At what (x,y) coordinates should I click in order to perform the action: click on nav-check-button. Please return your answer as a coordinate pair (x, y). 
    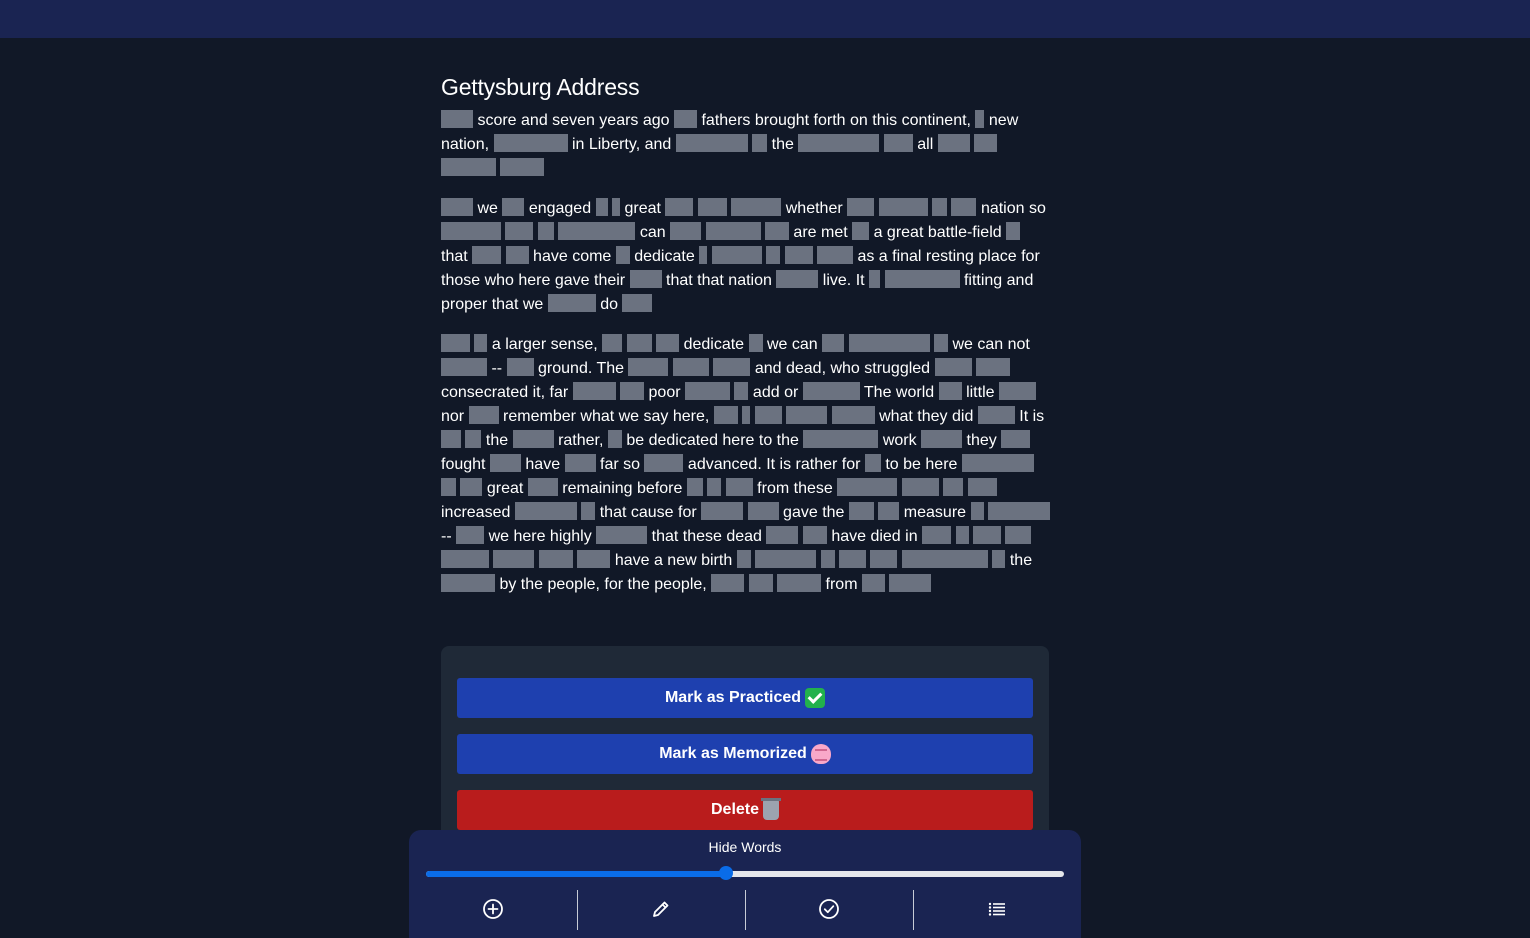
    Looking at the image, I should click on (829, 909).